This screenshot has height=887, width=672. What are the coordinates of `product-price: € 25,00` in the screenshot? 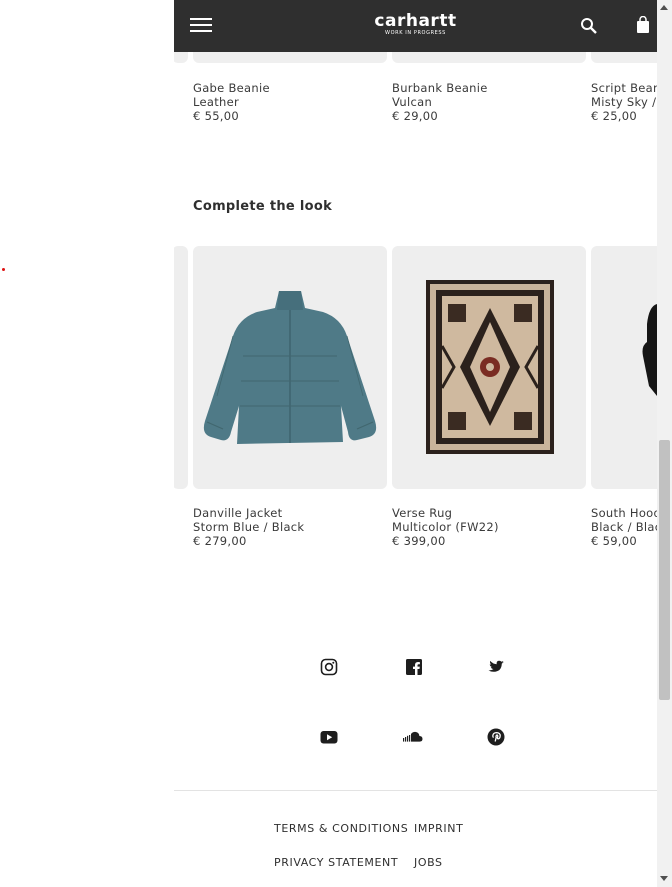 It's located at (614, 116).